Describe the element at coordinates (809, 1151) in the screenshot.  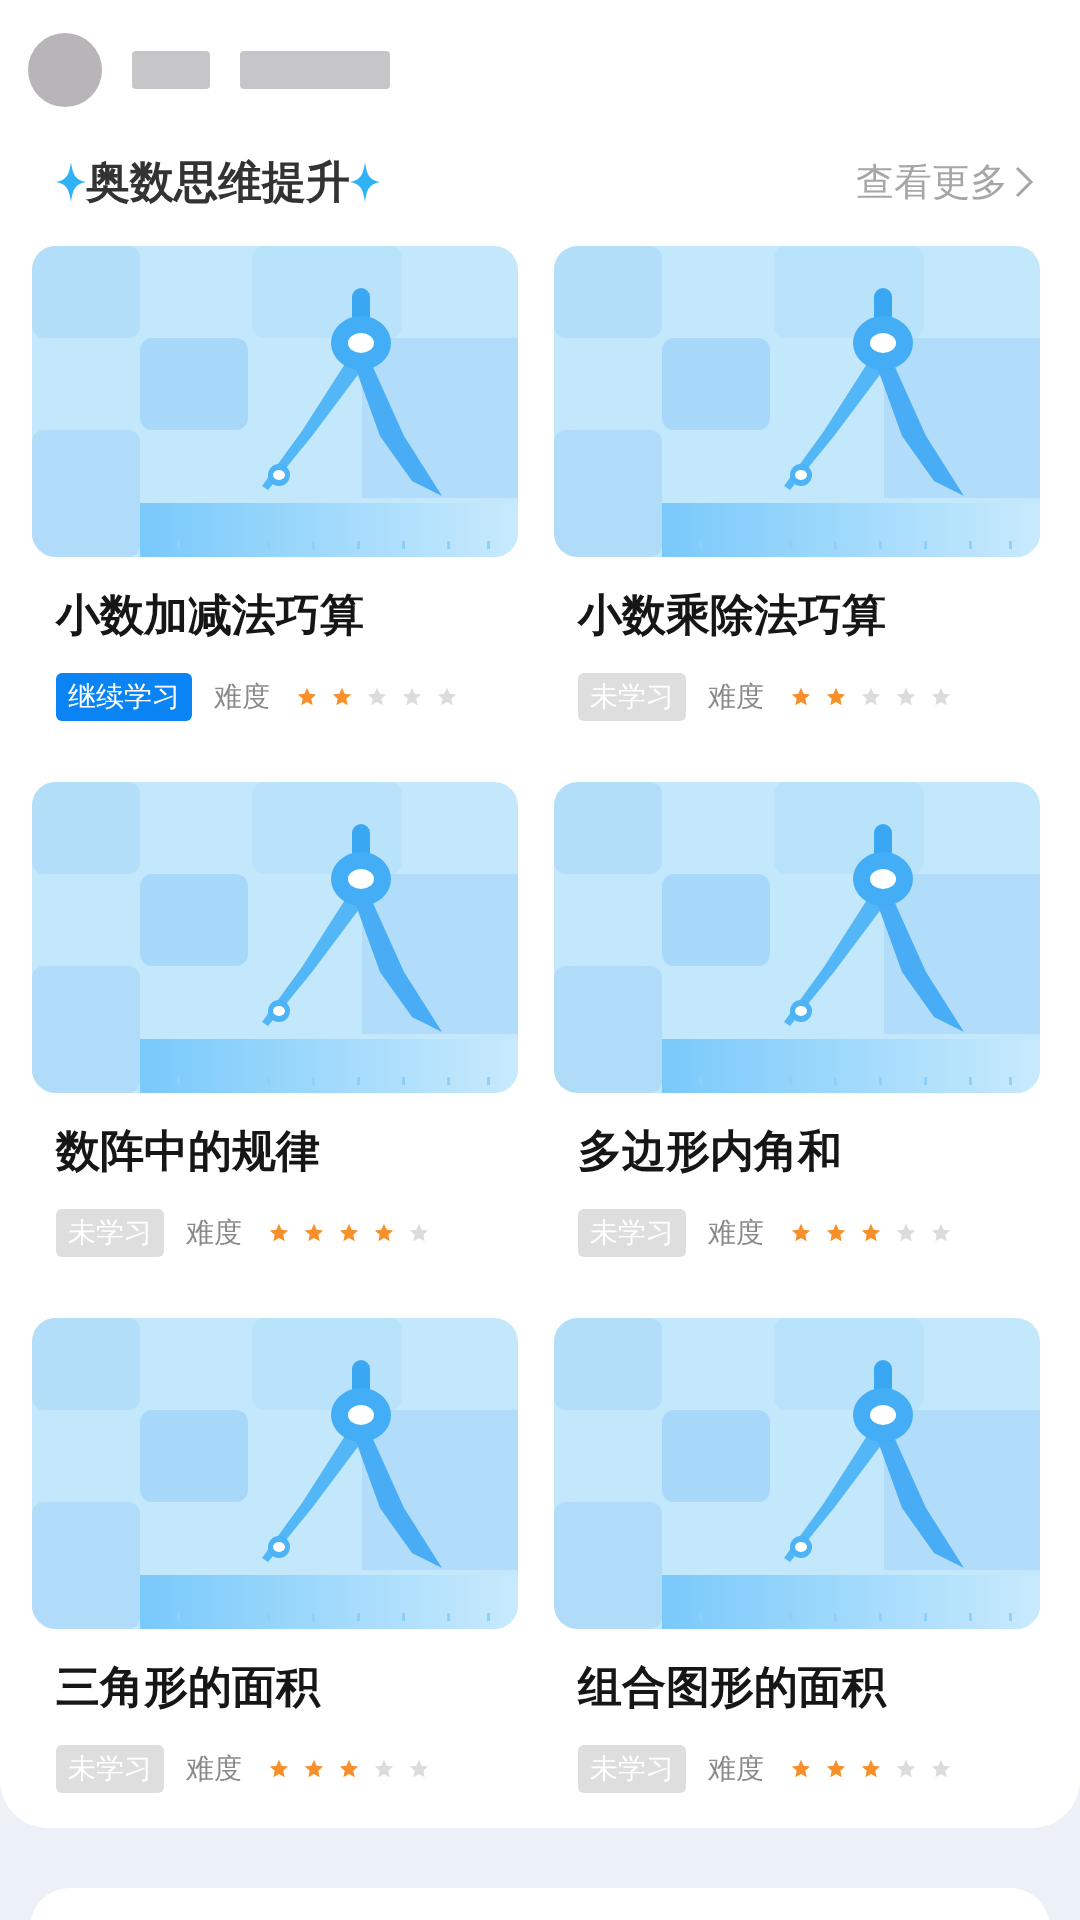
I see `course-title: 多边形内角和` at that location.